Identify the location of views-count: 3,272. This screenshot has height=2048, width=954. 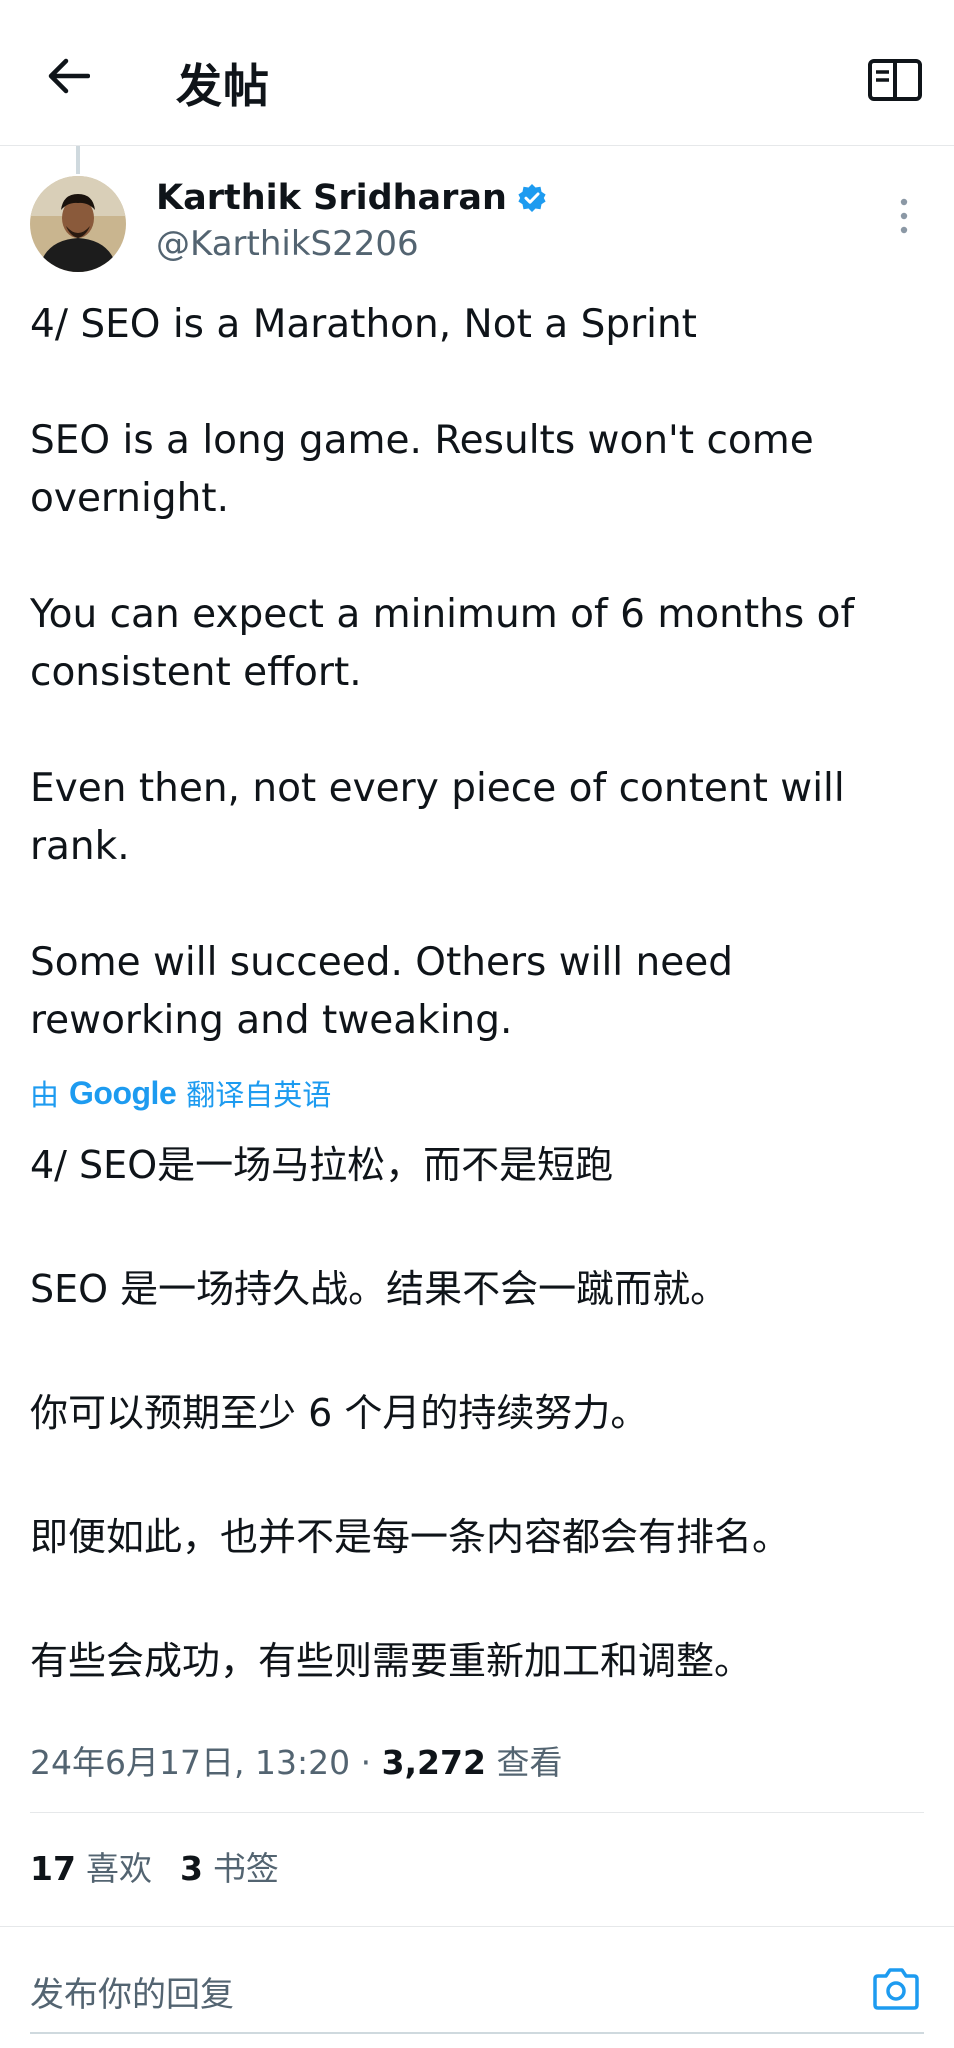
(433, 1762).